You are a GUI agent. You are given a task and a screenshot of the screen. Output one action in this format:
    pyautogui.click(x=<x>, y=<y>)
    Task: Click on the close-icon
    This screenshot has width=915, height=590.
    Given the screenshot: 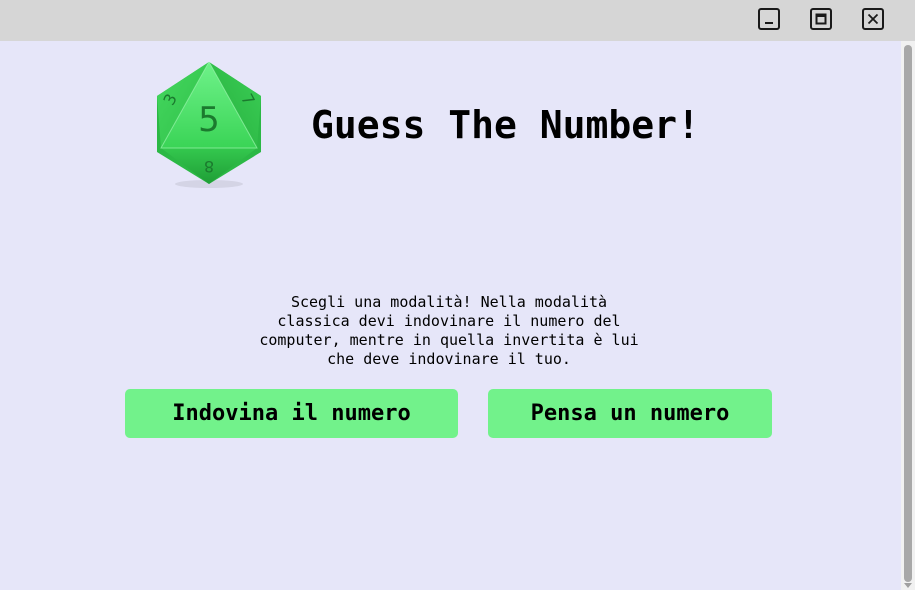 What is the action you would take?
    pyautogui.click(x=873, y=19)
    